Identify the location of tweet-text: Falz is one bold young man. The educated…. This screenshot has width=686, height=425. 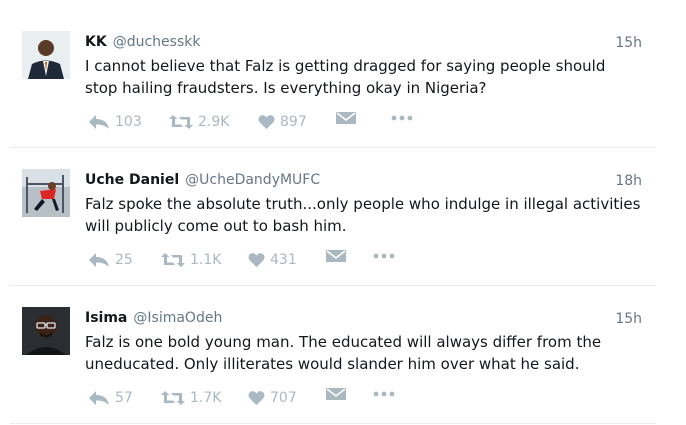
(343, 353).